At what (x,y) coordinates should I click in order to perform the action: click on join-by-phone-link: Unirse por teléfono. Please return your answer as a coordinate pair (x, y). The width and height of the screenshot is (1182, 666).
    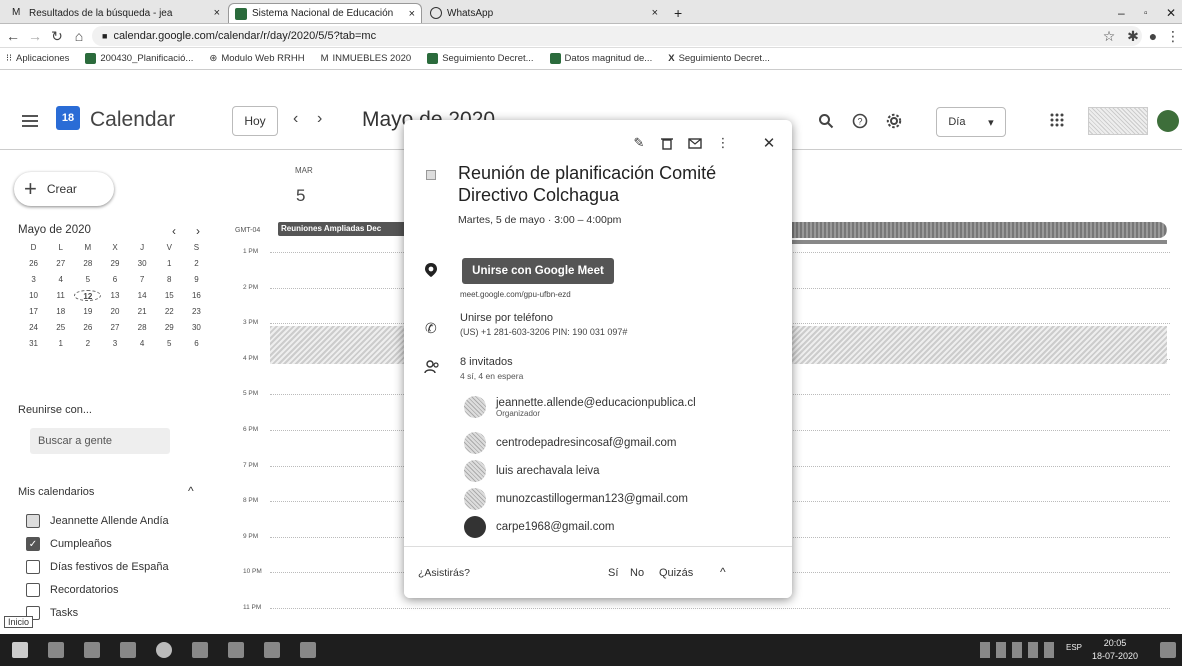
    Looking at the image, I should click on (506, 318).